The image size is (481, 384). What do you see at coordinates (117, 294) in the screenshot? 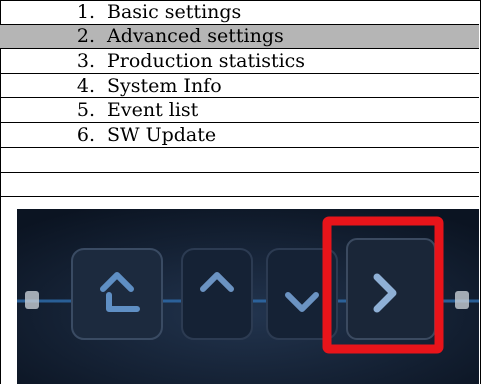
I see `home-up-button` at bounding box center [117, 294].